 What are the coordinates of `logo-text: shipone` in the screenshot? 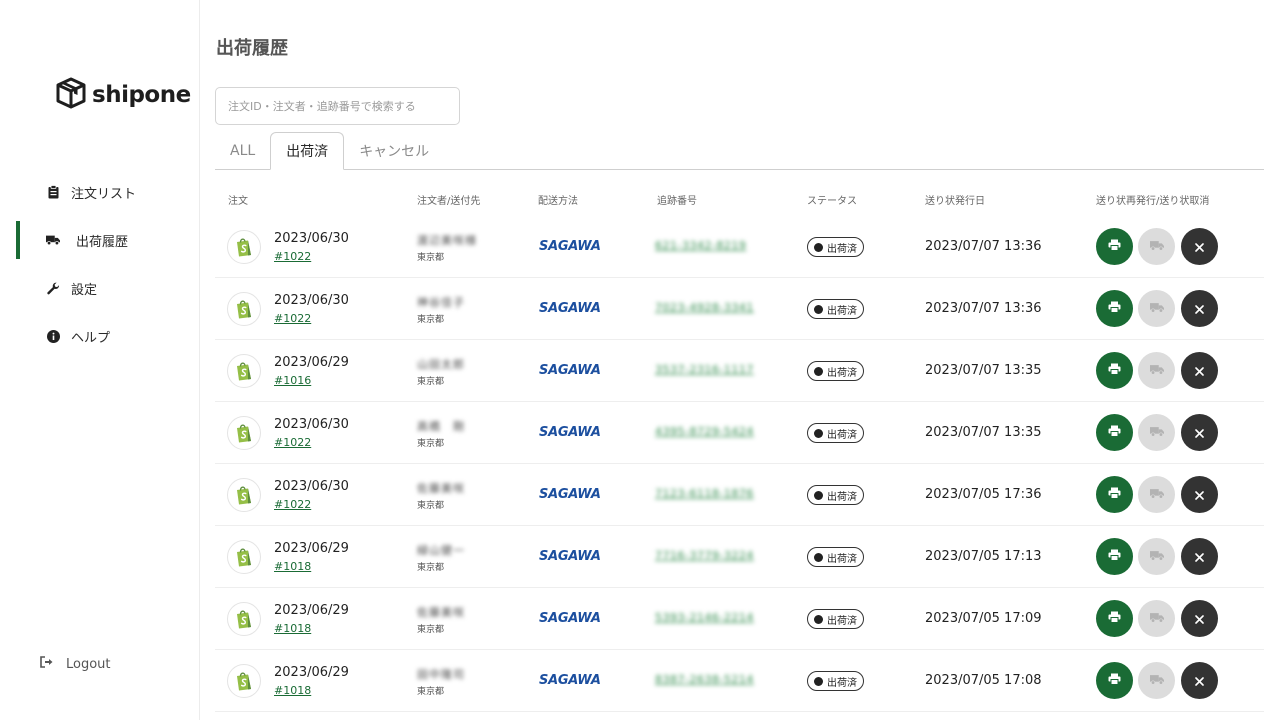 It's located at (141, 95).